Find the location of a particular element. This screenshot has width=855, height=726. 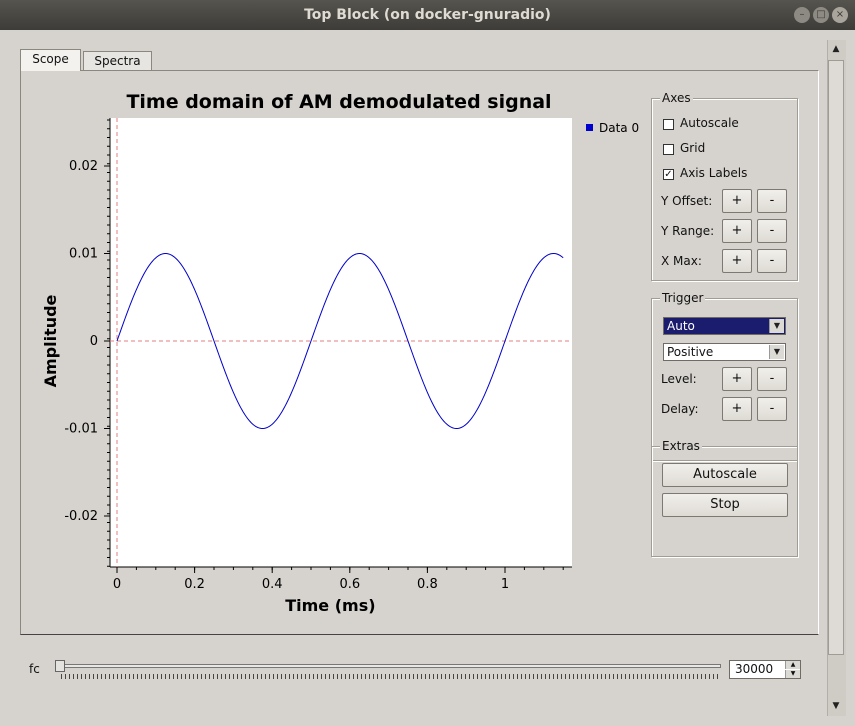

scroll-down-icon: ▼ is located at coordinates (836, 706).